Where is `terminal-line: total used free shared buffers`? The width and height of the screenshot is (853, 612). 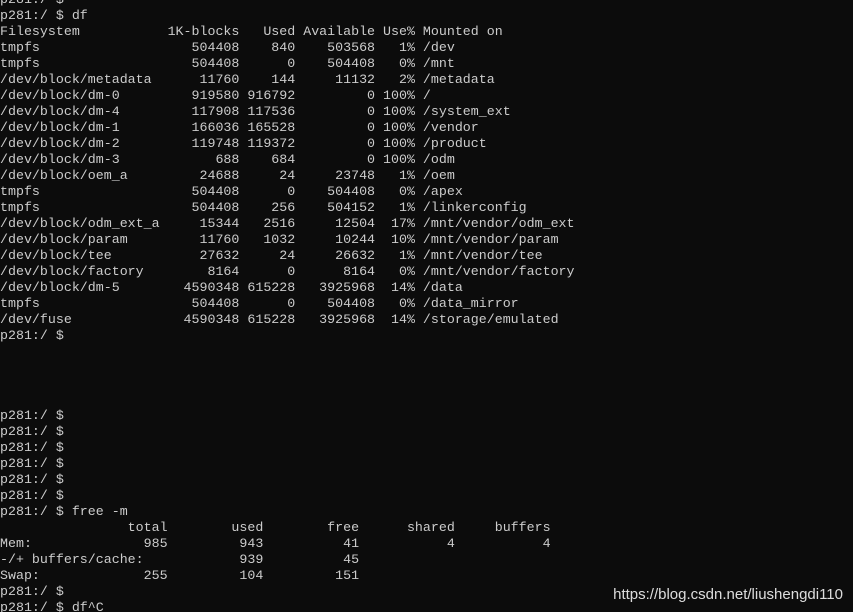 terminal-line: total used free shared buffers is located at coordinates (275, 527).